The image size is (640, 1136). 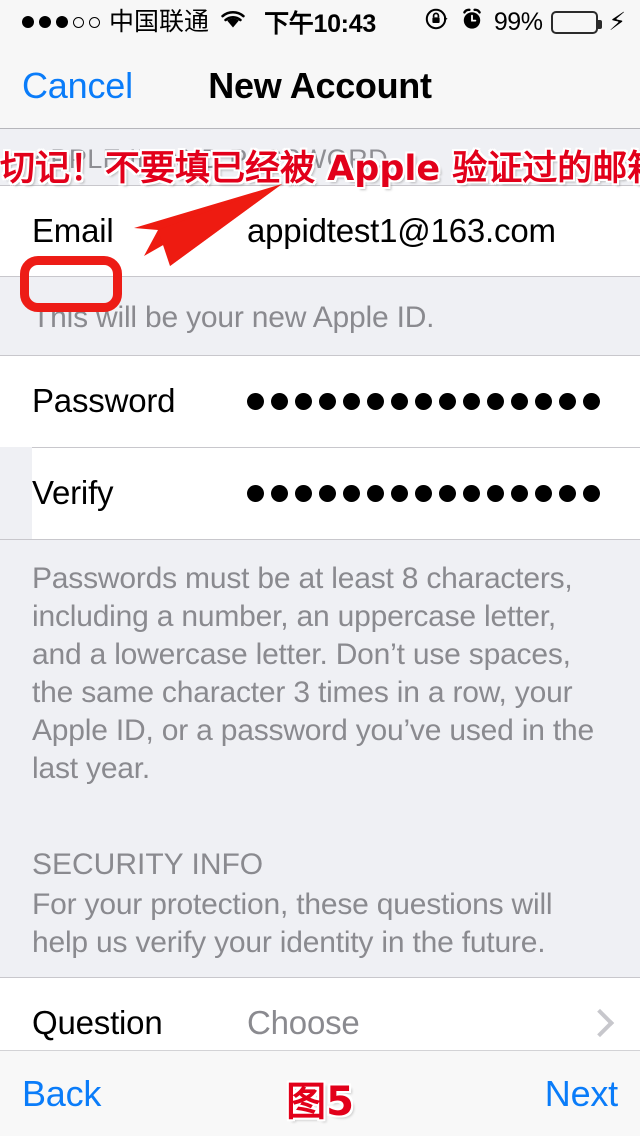 What do you see at coordinates (577, 22) in the screenshot?
I see `battery-icon` at bounding box center [577, 22].